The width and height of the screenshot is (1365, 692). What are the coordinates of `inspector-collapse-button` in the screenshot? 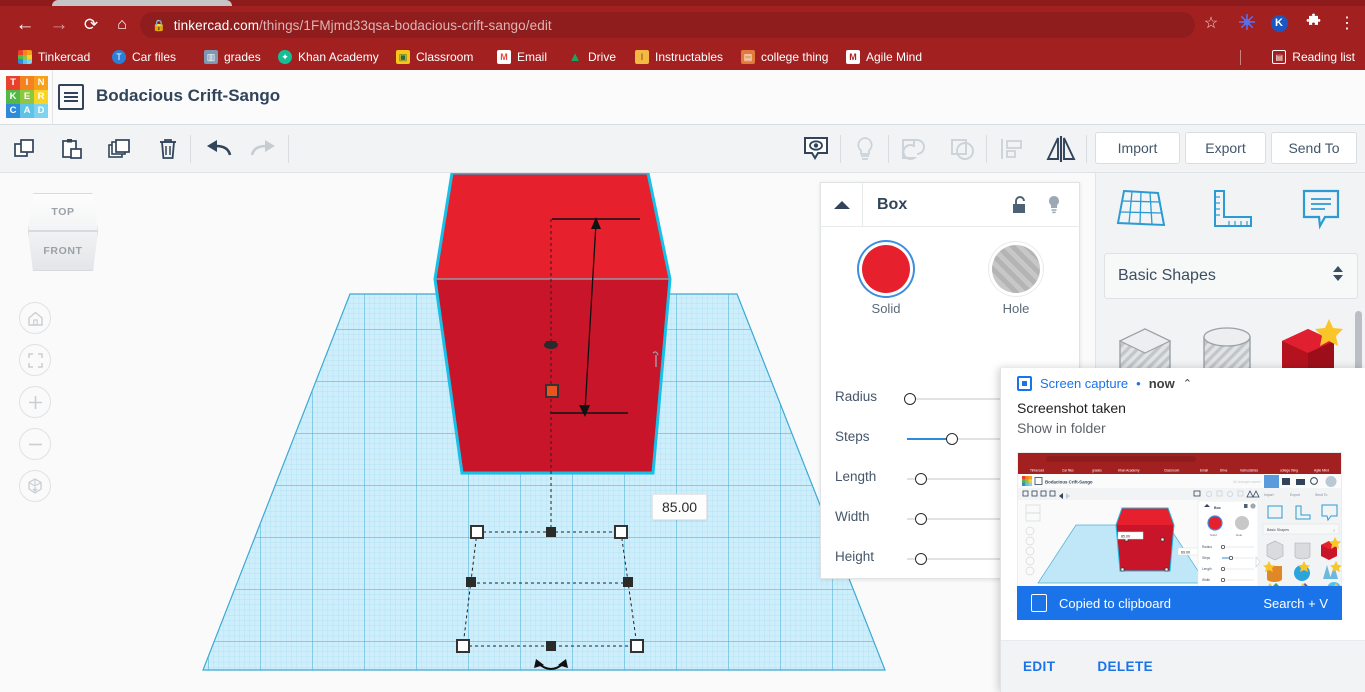 It's located at (842, 204).